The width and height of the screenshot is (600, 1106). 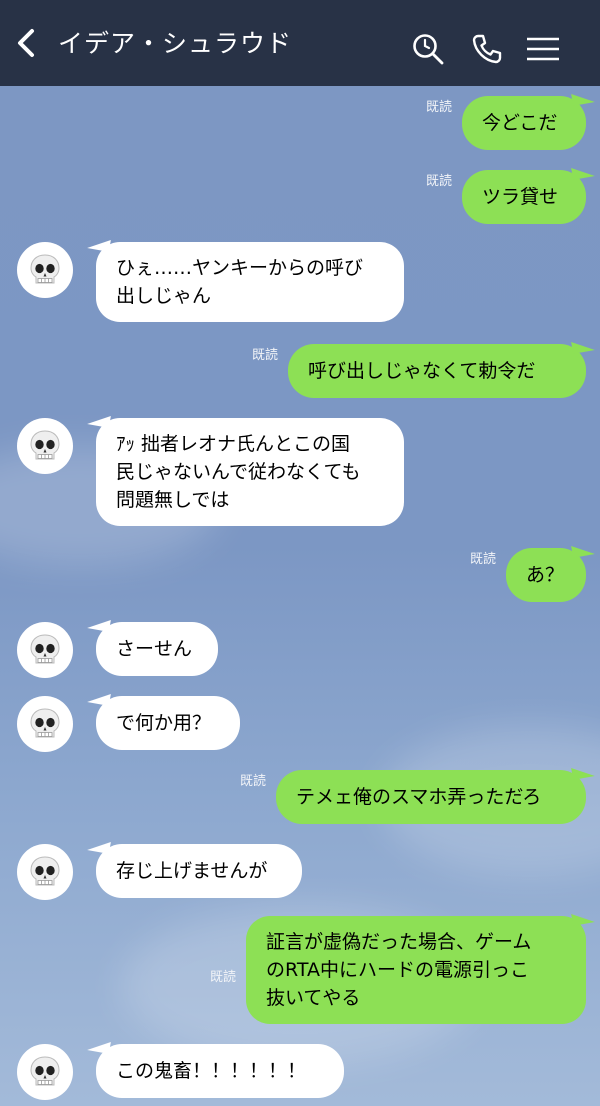 What do you see at coordinates (238, 472) in the screenshot?
I see `message-text-line: 民じゃないんで従わなくても` at bounding box center [238, 472].